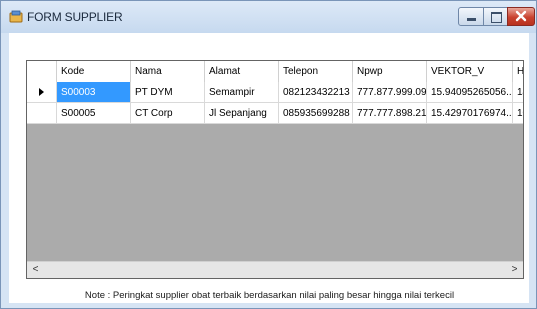 Image resolution: width=537 pixels, height=309 pixels. Describe the element at coordinates (75, 17) in the screenshot. I see `window-title: FORM SUPPLIER` at that location.